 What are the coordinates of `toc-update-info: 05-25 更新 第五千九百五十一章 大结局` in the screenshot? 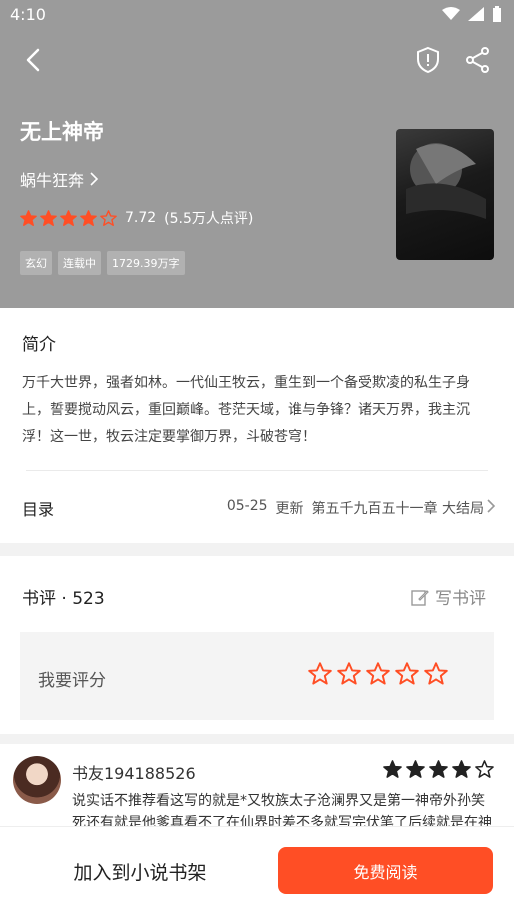 It's located at (355, 508).